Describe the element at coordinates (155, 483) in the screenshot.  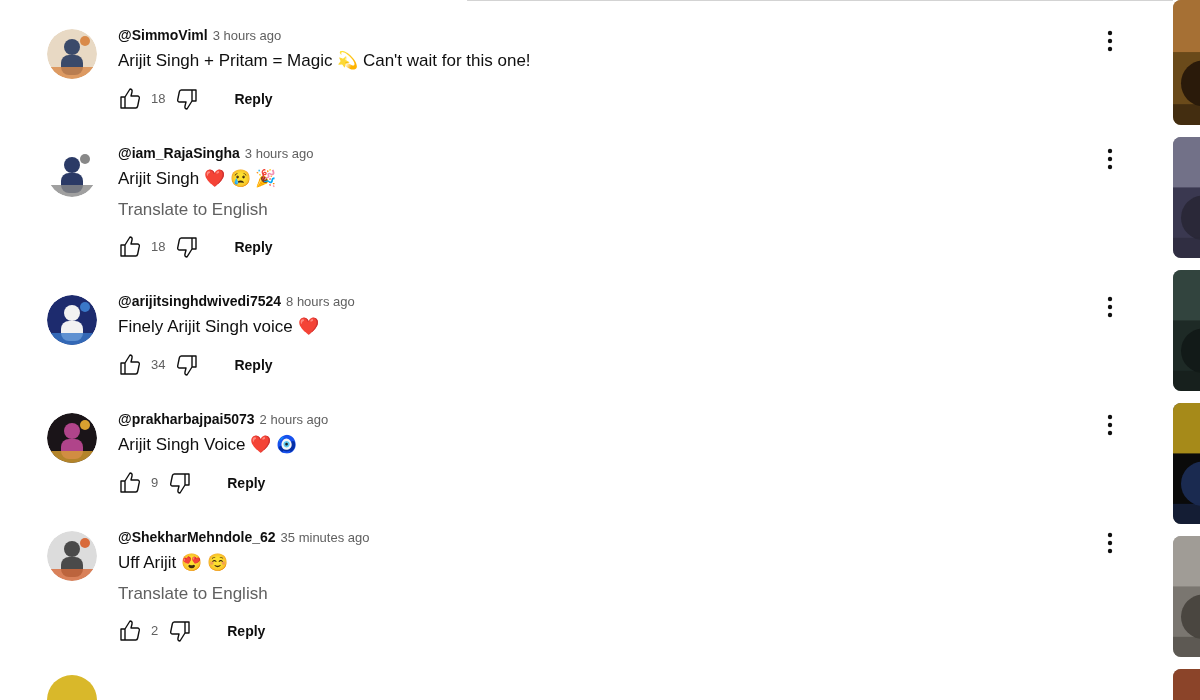
I see `like-count: 9` at that location.